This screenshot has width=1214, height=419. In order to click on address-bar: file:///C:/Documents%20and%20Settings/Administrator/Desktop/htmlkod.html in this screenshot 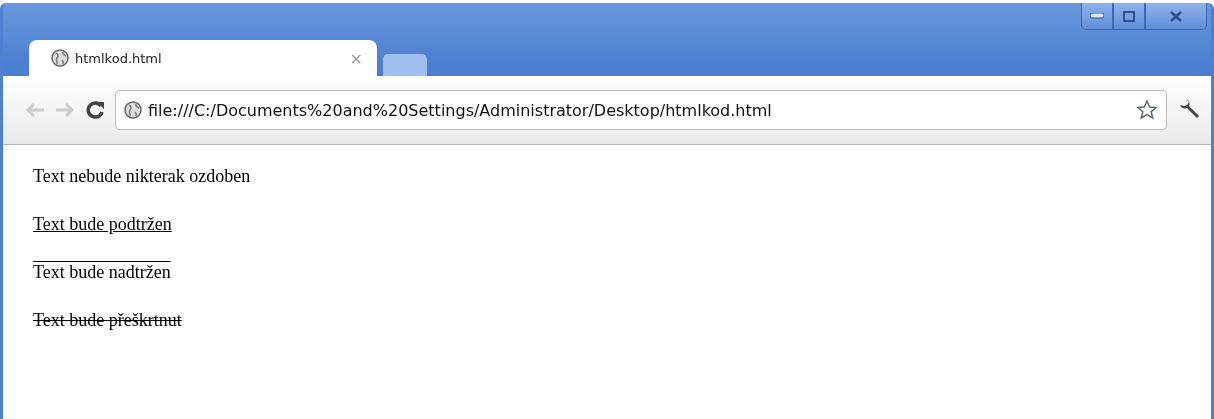, I will do `click(641, 110)`.